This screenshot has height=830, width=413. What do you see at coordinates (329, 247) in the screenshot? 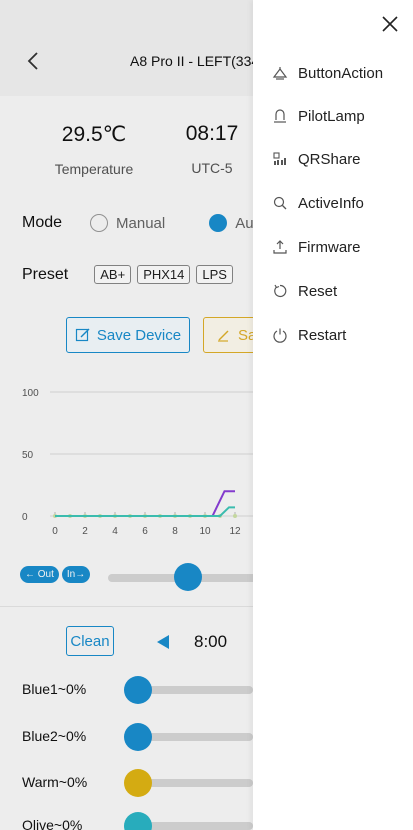
I see `menu-label: Firmware` at bounding box center [329, 247].